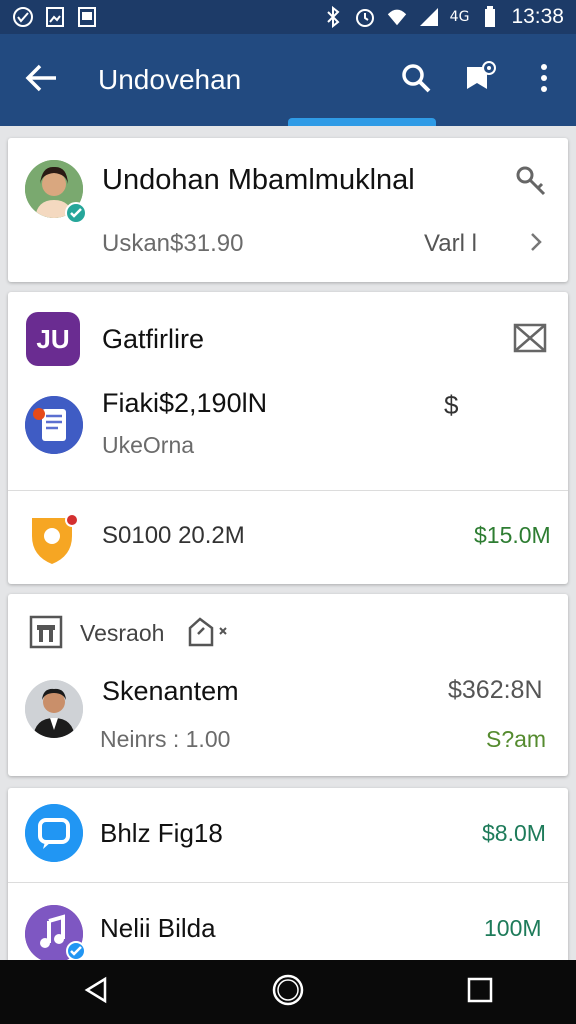 This screenshot has width=576, height=1024. Describe the element at coordinates (185, 403) in the screenshot. I see `item-title: Fiaki$2,190lN` at that location.